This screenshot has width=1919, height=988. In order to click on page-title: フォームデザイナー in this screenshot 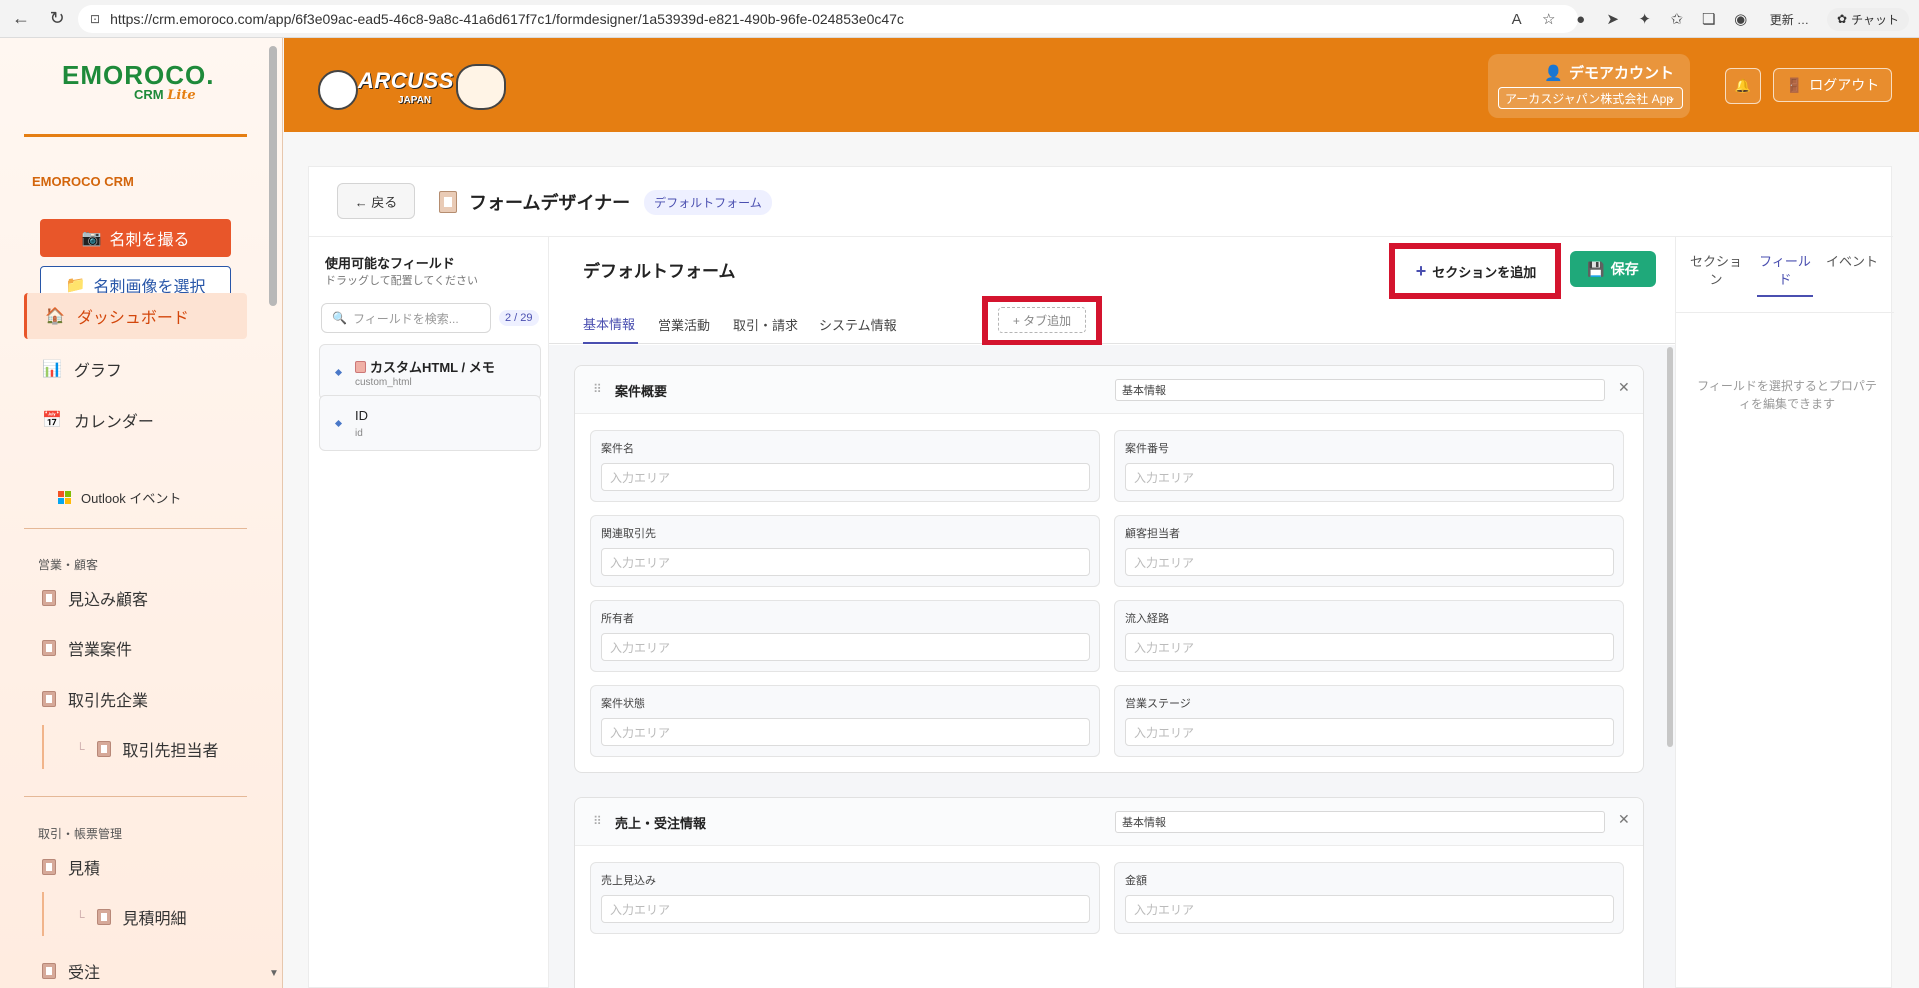, I will do `click(550, 203)`.